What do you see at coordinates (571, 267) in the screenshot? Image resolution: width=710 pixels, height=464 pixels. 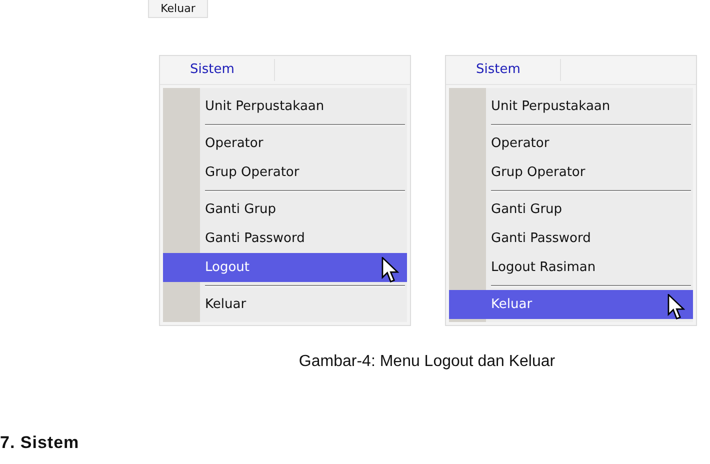 I see `menu-item: Logout Rasiman` at bounding box center [571, 267].